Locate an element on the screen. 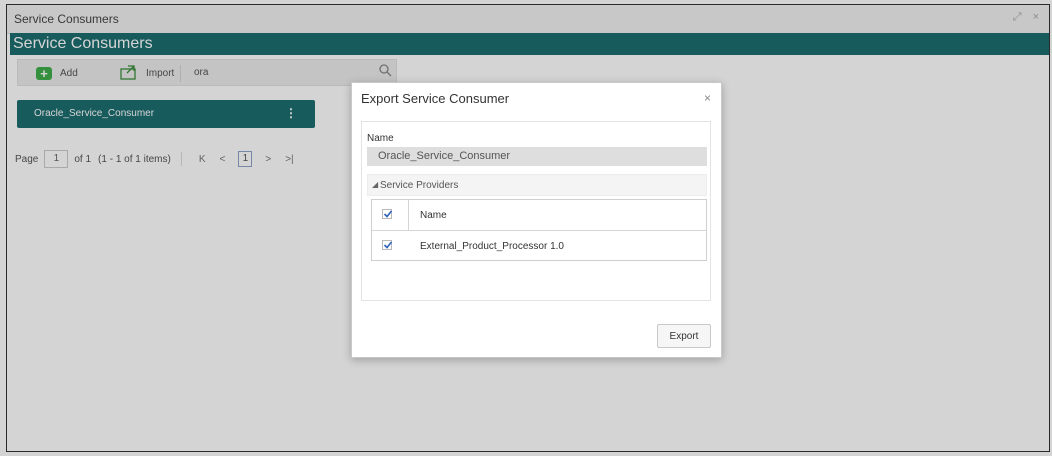  collapse-triangle-icon: ◢ is located at coordinates (375, 184).